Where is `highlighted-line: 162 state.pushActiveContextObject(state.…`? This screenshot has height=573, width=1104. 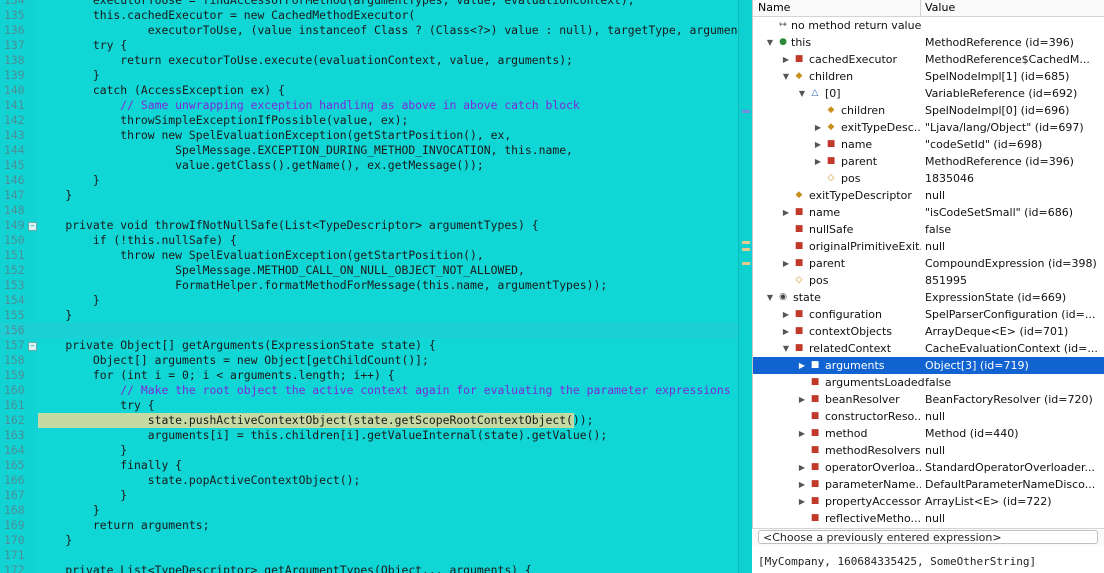 highlighted-line: 162 state.pushActiveContextObject(state.… is located at coordinates (369, 420).